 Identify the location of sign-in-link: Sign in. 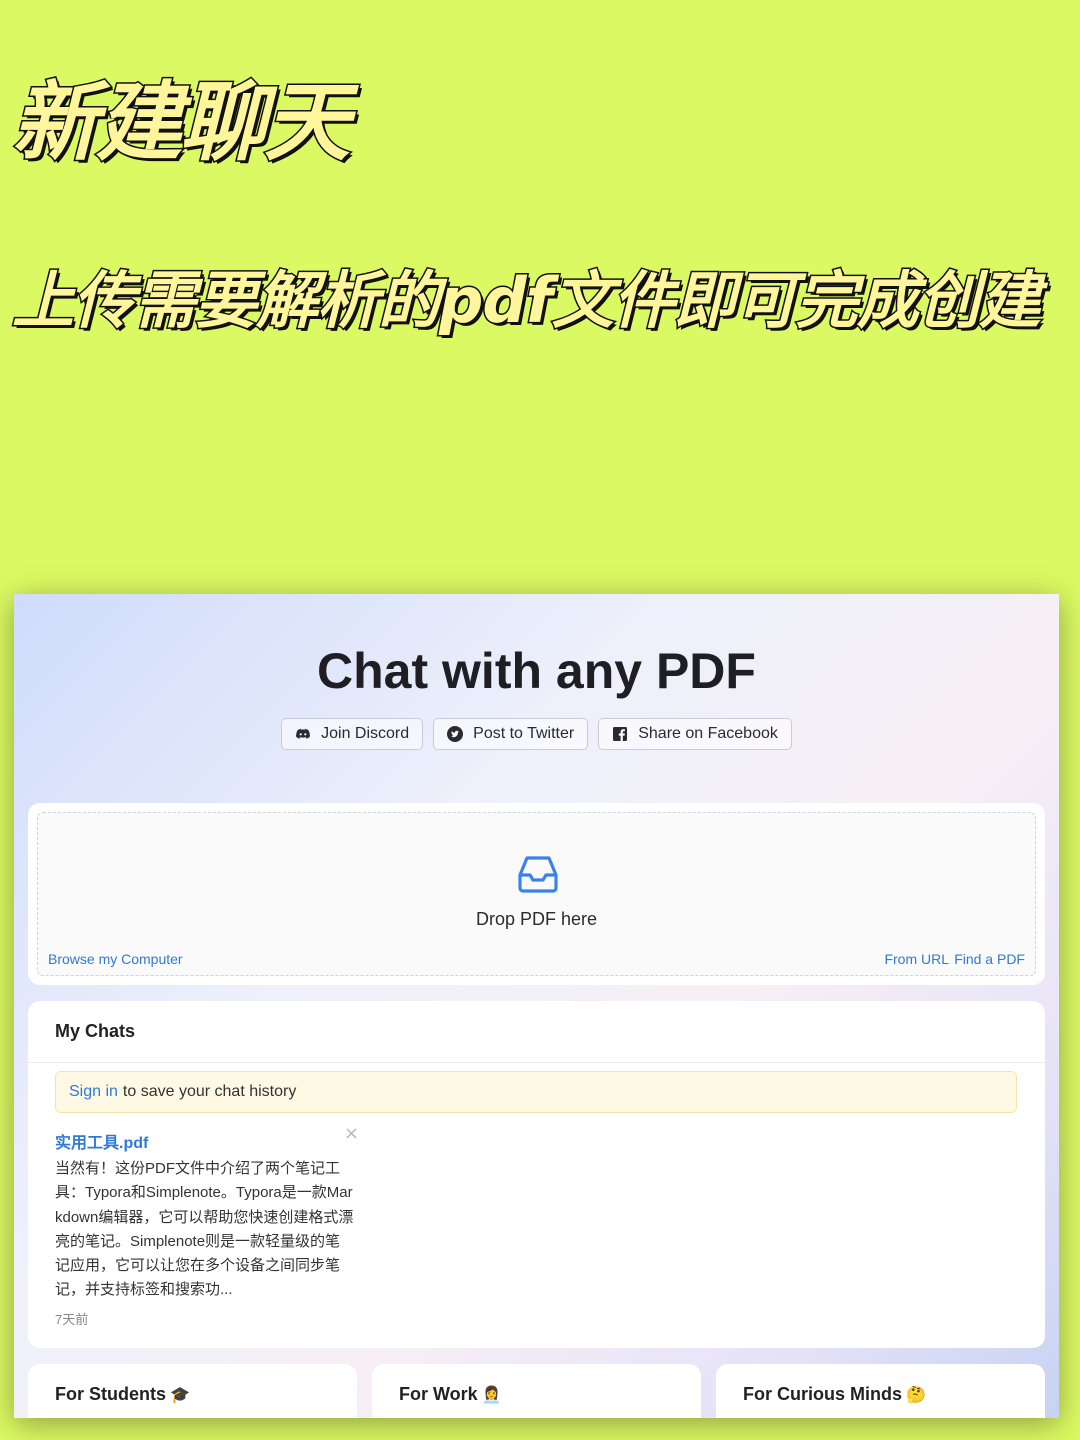
(93, 1092).